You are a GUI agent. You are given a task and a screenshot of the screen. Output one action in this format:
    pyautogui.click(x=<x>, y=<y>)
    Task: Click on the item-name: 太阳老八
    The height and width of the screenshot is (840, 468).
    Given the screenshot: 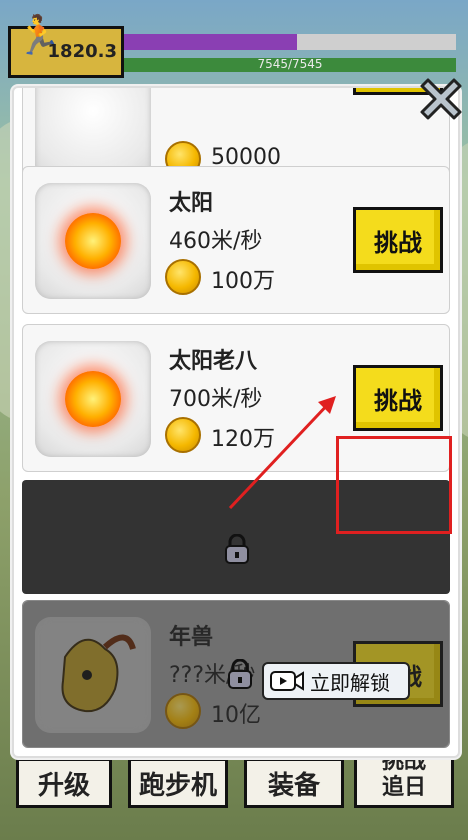 What is the action you would take?
    pyautogui.click(x=213, y=361)
    